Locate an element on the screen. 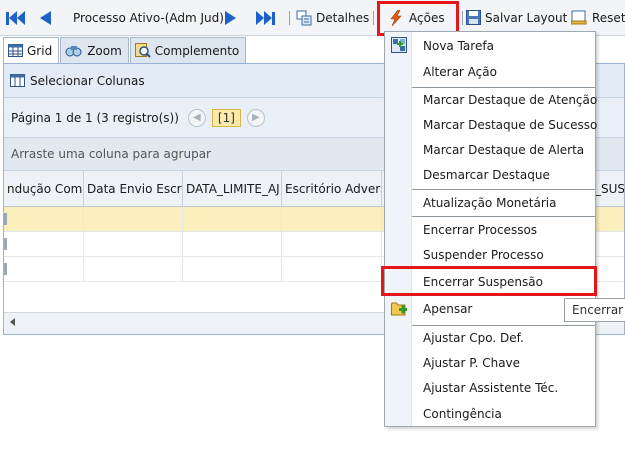 The height and width of the screenshot is (471, 625). tab-complemento-label: Complemento is located at coordinates (197, 50).